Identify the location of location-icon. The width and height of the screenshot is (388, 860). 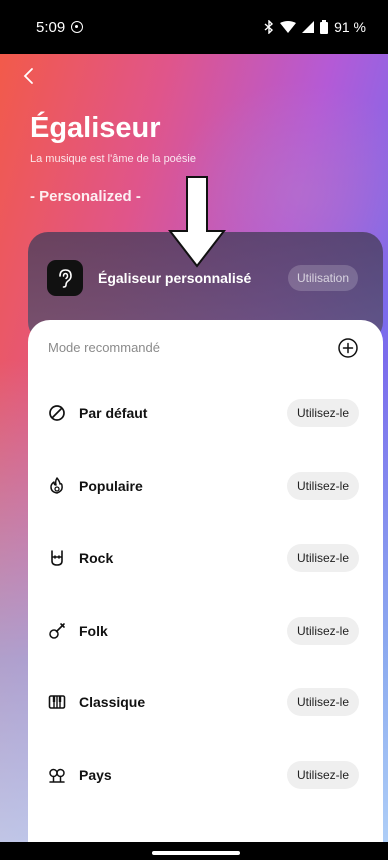
(77, 27).